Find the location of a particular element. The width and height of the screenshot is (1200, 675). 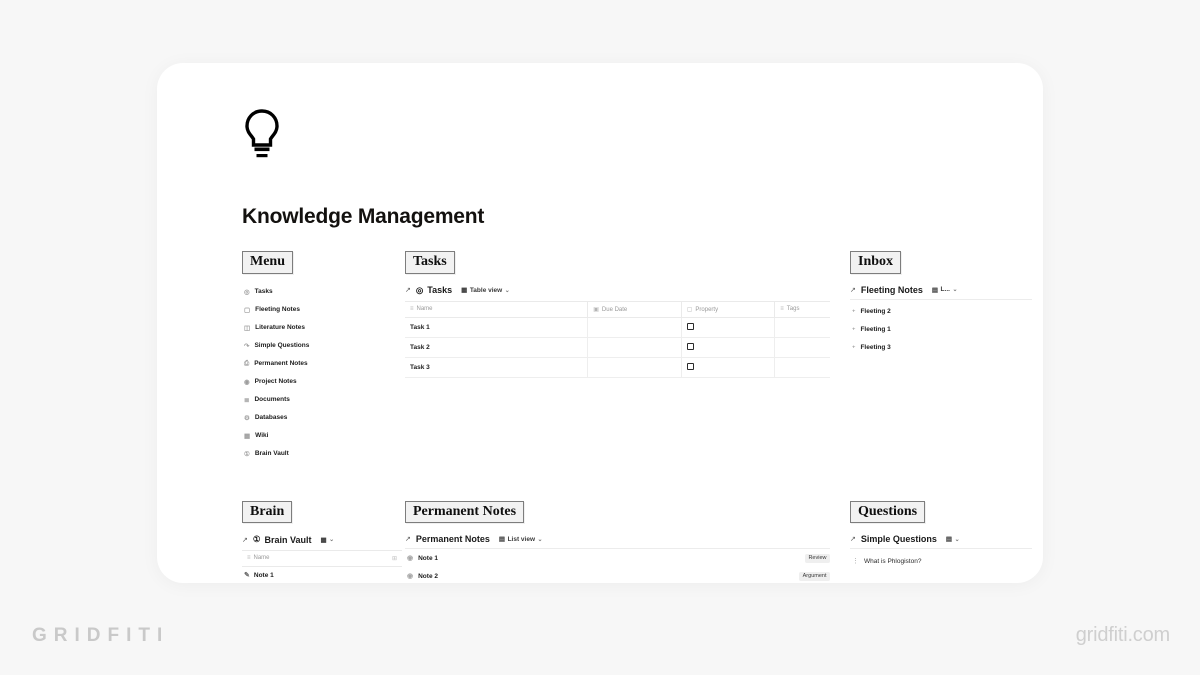

menu-item-label: Documents is located at coordinates (272, 399).